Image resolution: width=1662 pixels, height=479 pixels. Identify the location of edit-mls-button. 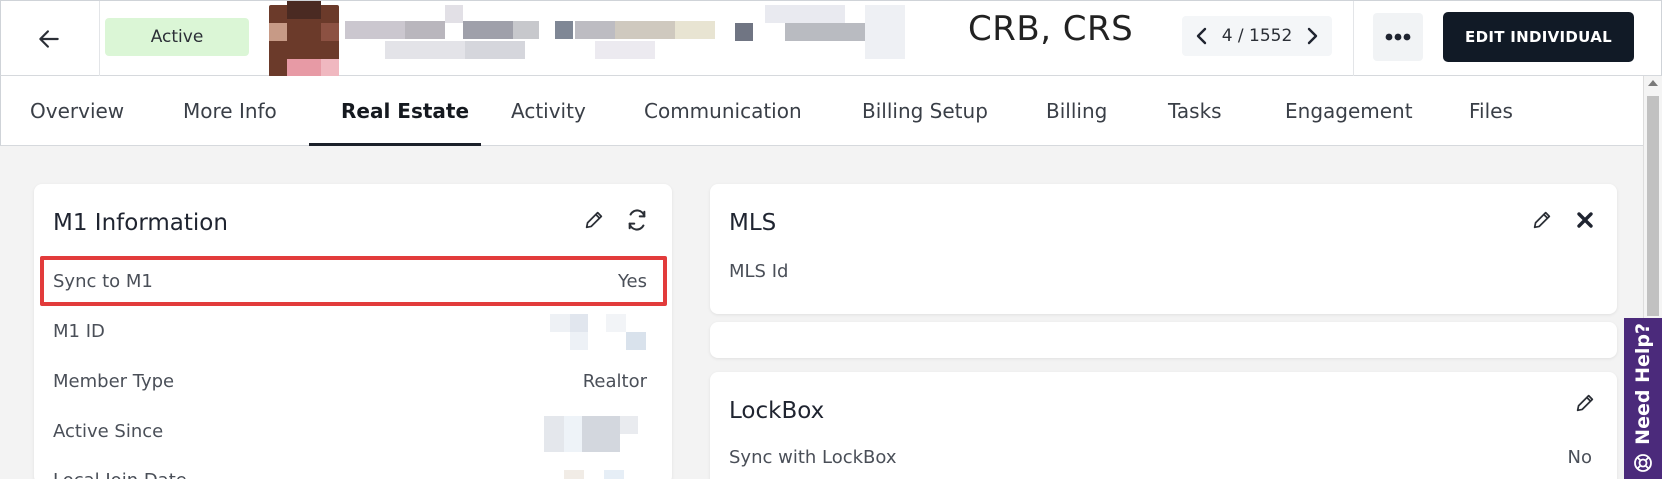
(1542, 220).